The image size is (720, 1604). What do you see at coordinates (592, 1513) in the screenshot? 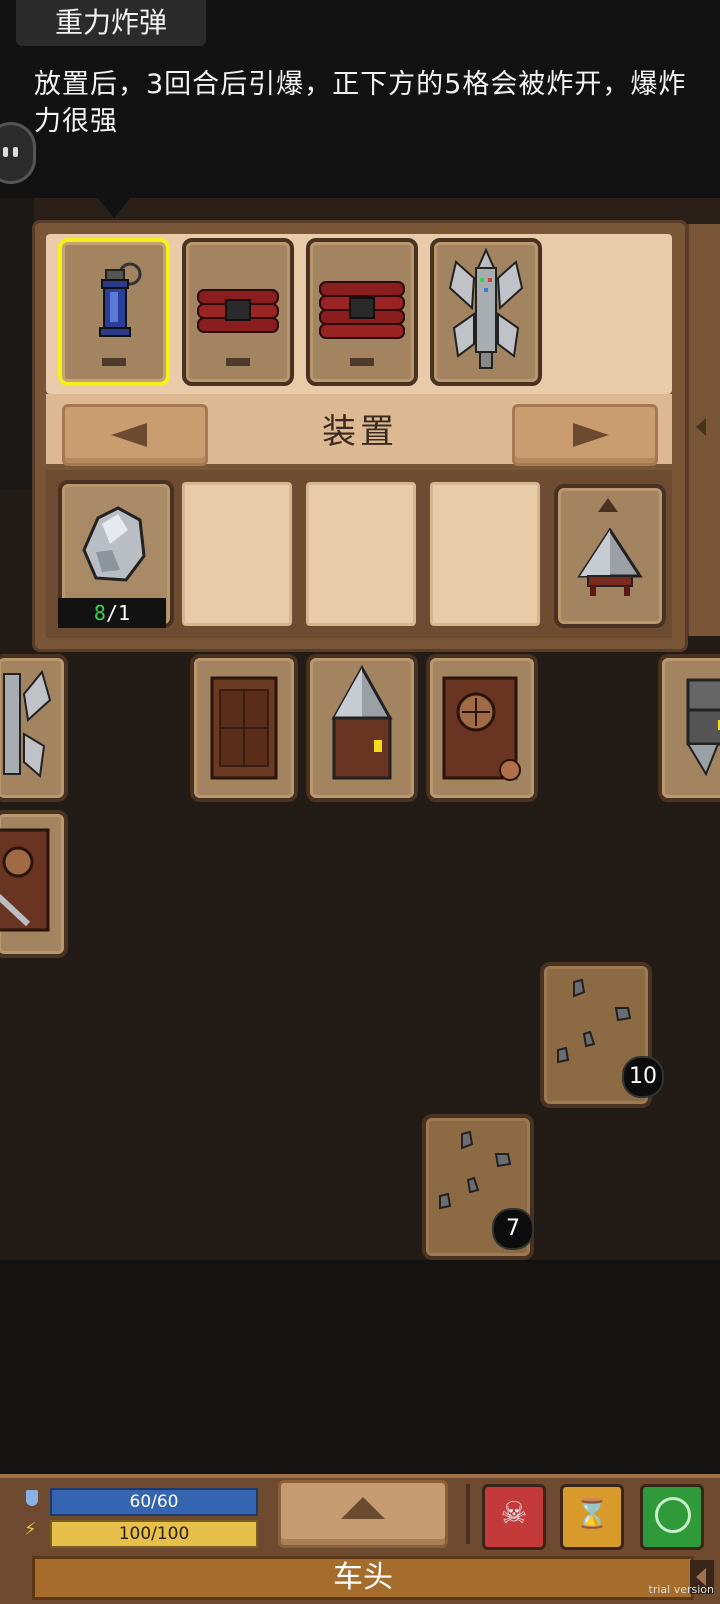
I see `hourglass-icon: ⌛` at bounding box center [592, 1513].